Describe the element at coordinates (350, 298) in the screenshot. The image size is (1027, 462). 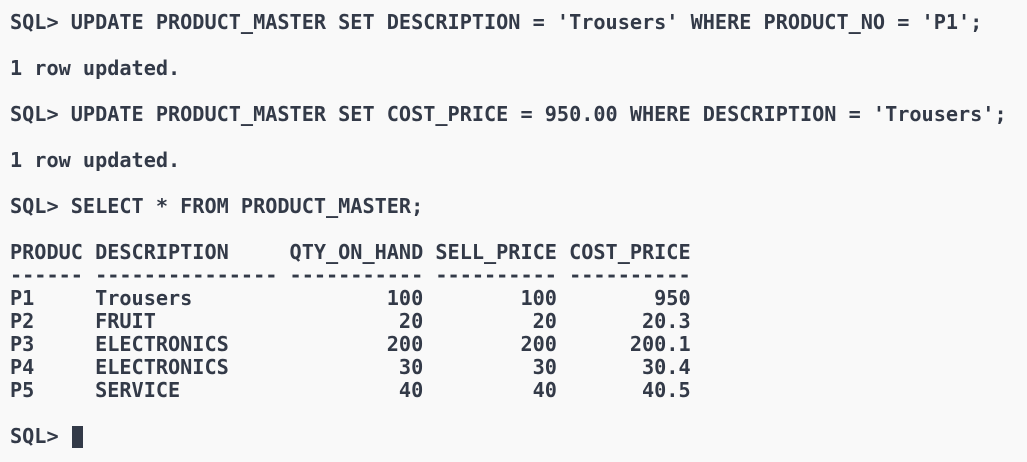
I see `result-table-row: P1 Trousers 100 100 950` at that location.